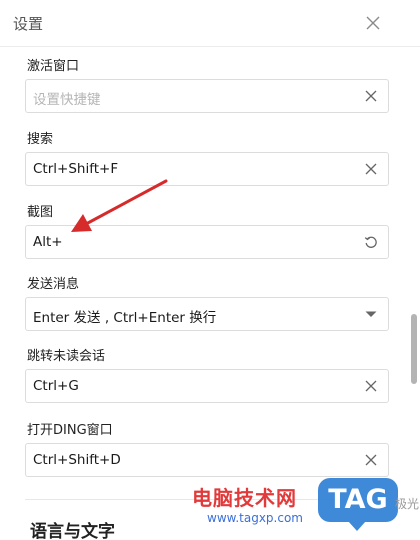  What do you see at coordinates (56, 386) in the screenshot?
I see `jump-unread-shortcut-value: Ctrl+G` at bounding box center [56, 386].